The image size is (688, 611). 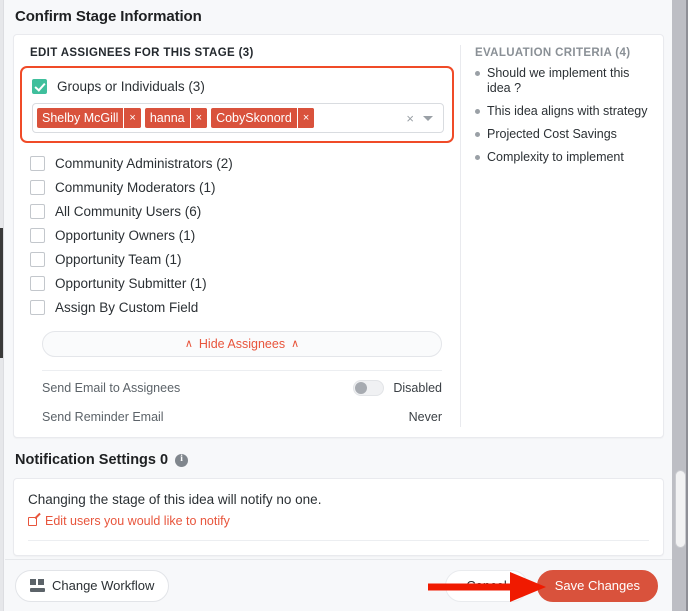 I want to click on assignee-option-label: Opportunity Owners (1), so click(x=125, y=235).